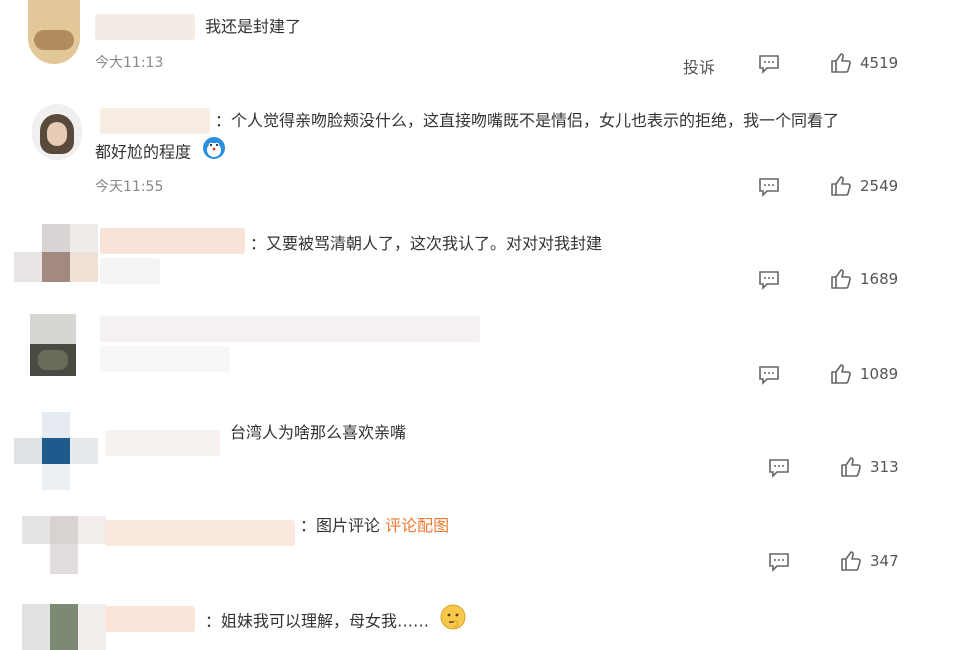 This screenshot has width=960, height=650. I want to click on like-button: 347, so click(869, 561).